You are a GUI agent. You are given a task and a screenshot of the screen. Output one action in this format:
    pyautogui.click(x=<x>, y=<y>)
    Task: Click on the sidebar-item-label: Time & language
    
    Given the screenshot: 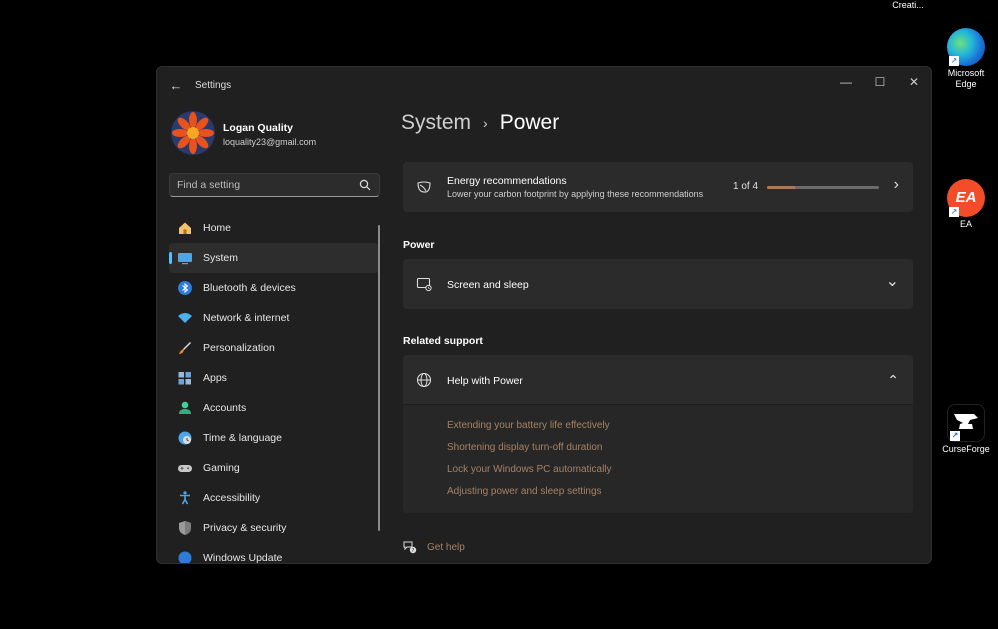 What is the action you would take?
    pyautogui.click(x=242, y=438)
    